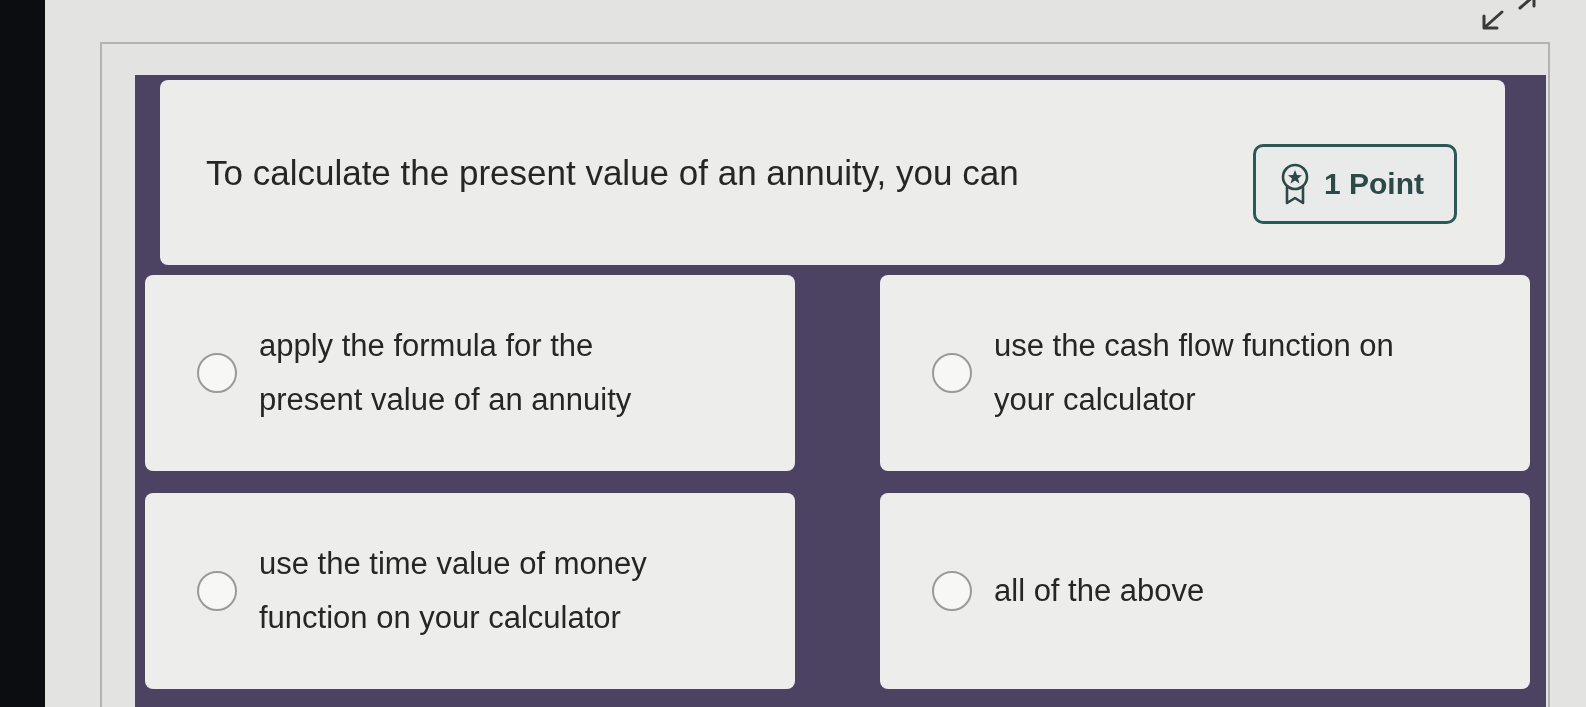 The image size is (1586, 707). Describe the element at coordinates (613, 172) in the screenshot. I see `question-text: To calculate the present value of an annuity, you can` at that location.